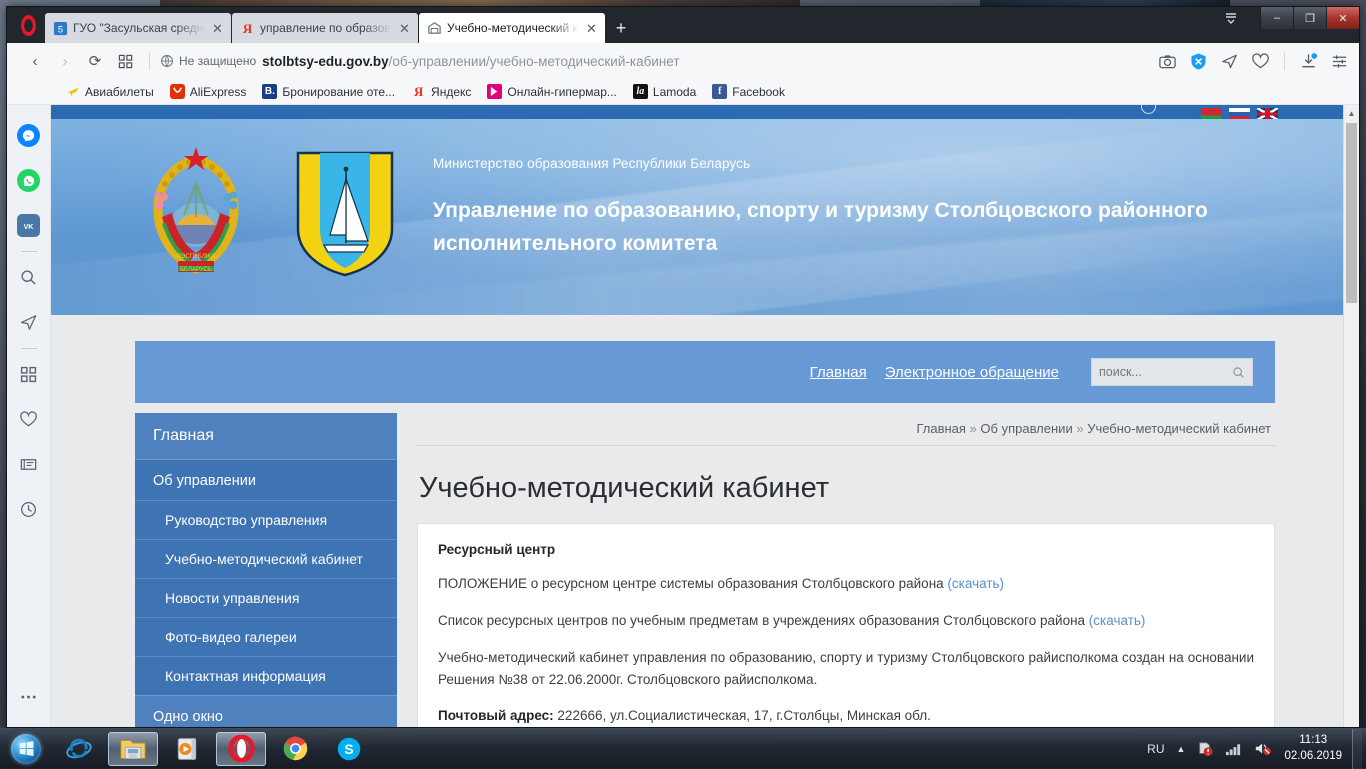 This screenshot has width=1366, height=769. I want to click on bookmark-label: Авиабилеты, so click(119, 92).